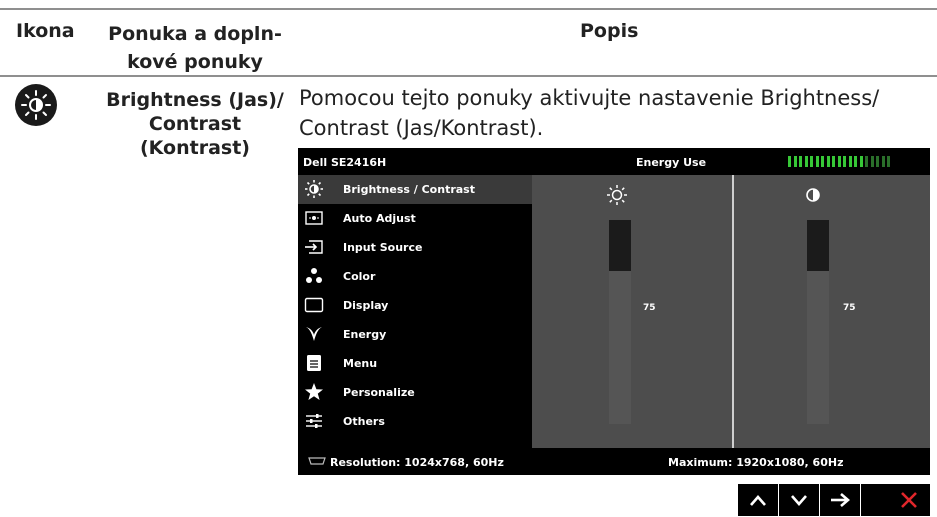  What do you see at coordinates (195, 62) in the screenshot?
I see `header-menu-line2: kové ponuky` at bounding box center [195, 62].